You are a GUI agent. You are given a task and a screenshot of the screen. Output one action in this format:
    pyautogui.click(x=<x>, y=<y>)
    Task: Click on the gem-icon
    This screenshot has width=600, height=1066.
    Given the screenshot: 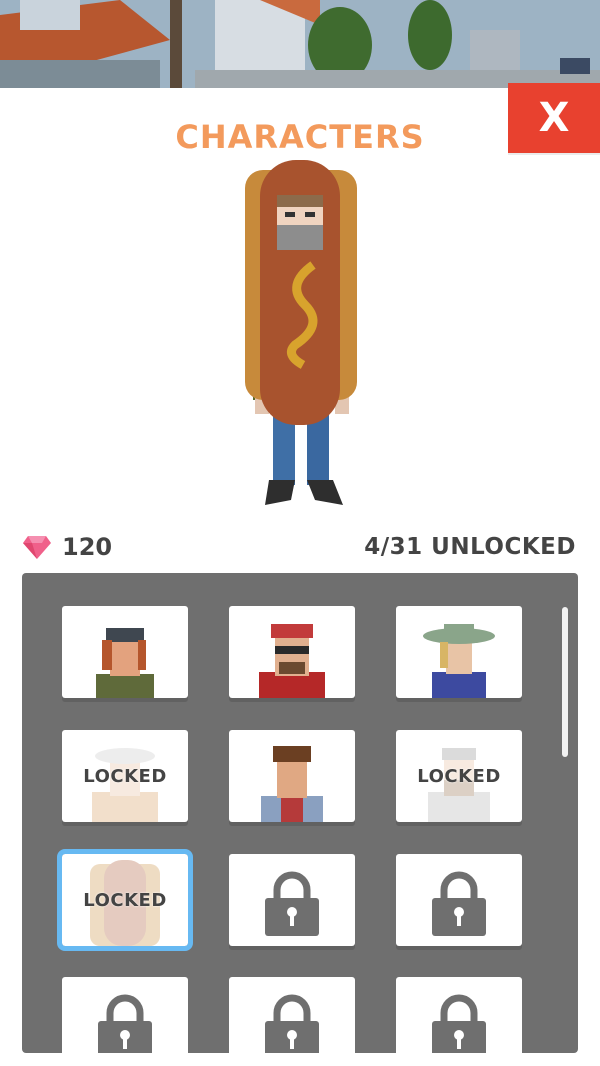 What is the action you would take?
    pyautogui.click(x=37, y=547)
    